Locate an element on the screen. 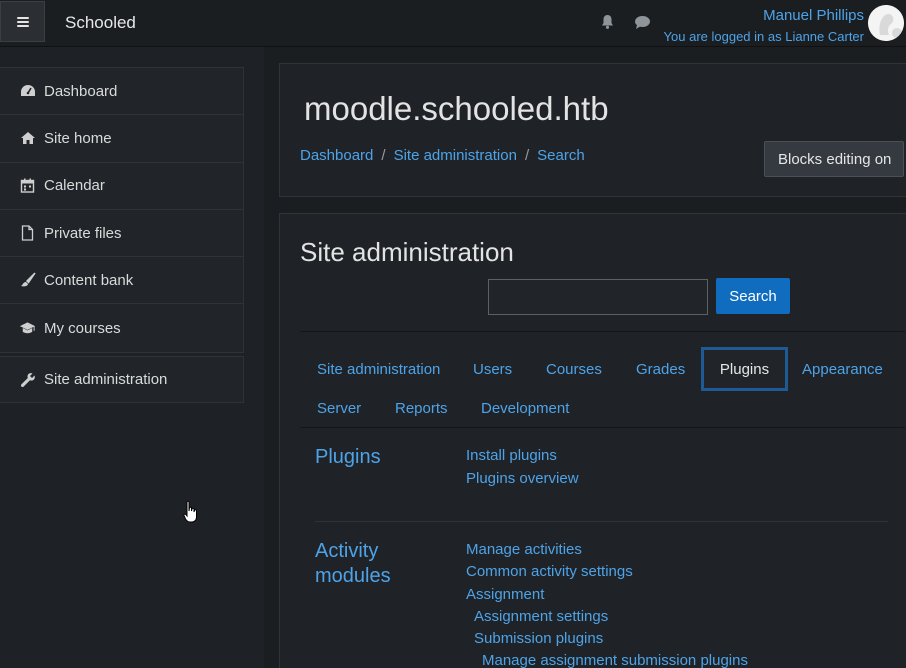 The width and height of the screenshot is (906, 668). sidebar-item-label: Content bank is located at coordinates (89, 280).